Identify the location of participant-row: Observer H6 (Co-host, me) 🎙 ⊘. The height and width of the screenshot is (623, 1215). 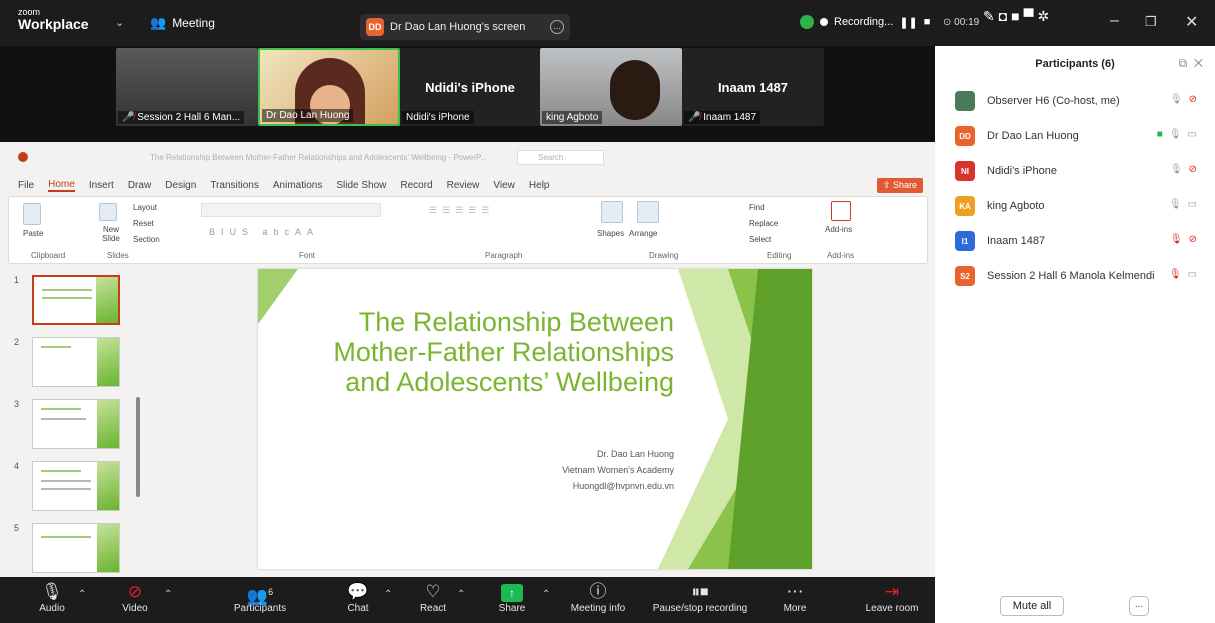
(1080, 101).